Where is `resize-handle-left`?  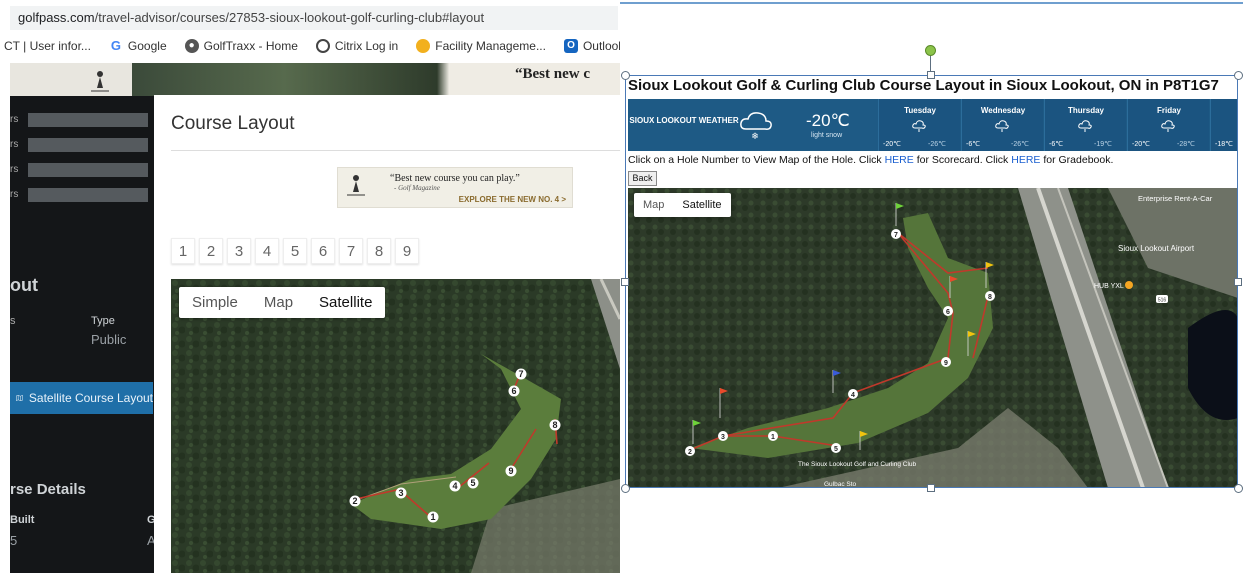
resize-handle-left is located at coordinates (625, 282).